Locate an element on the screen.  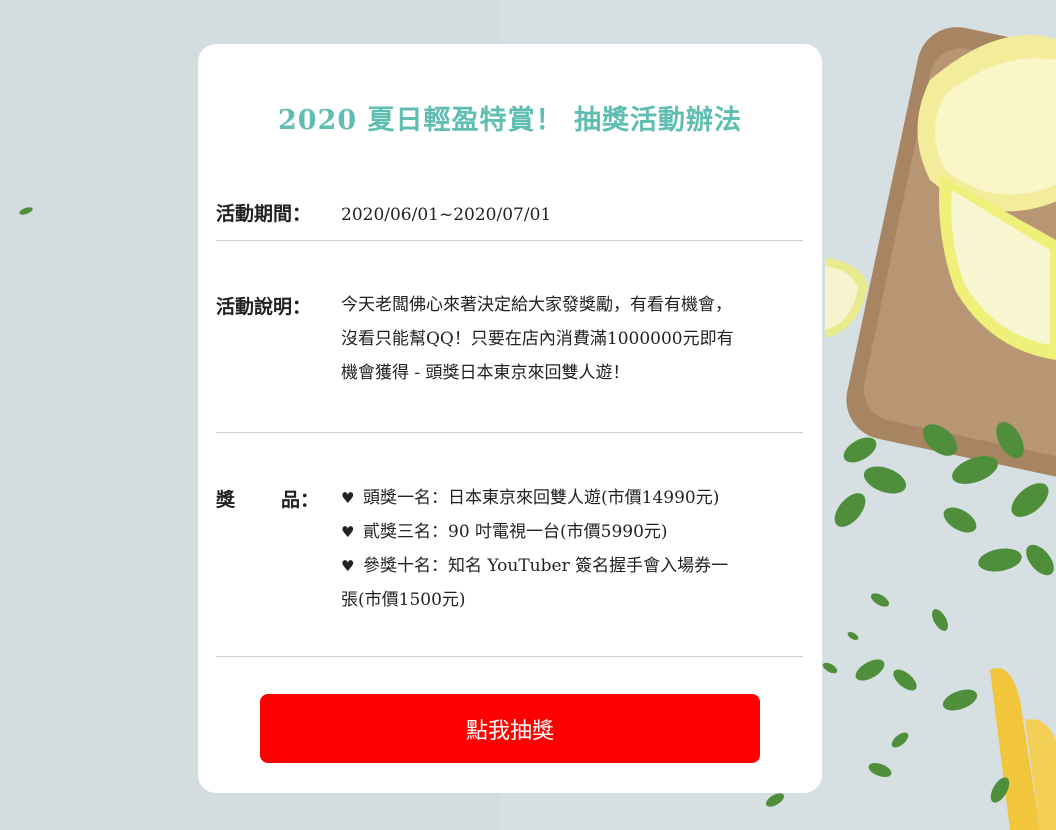
prize-item: ♥ 參獎十名：知名 YouTuber 簽名握手會入場券一張(市價1500元) is located at coordinates (541, 583).